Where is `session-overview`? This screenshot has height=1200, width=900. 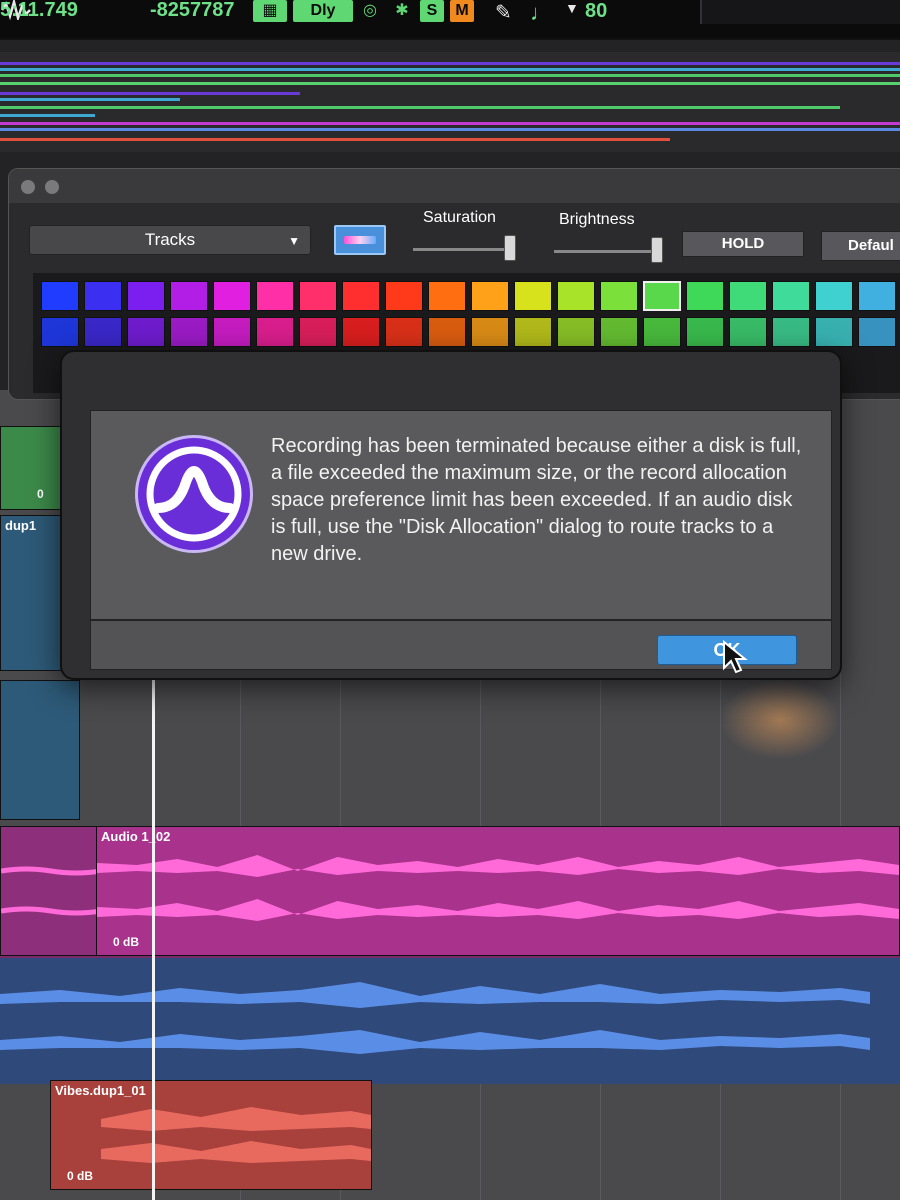 session-overview is located at coordinates (450, 102).